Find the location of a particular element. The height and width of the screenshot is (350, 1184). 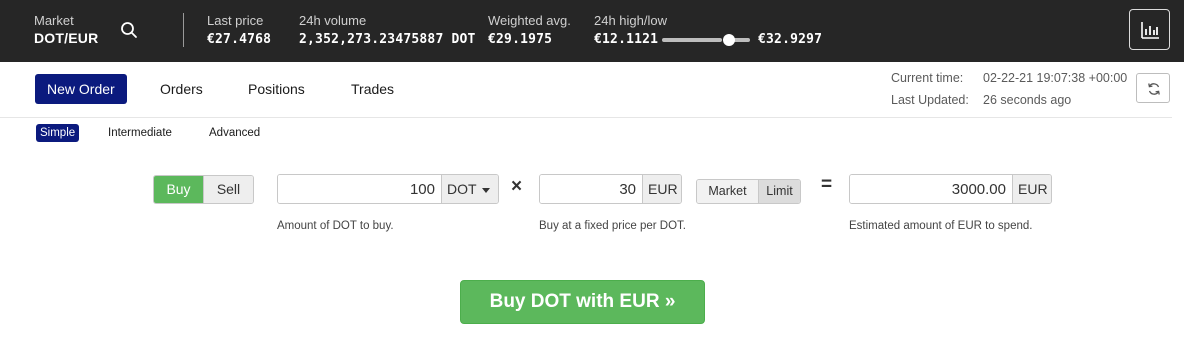

multiply-icon: × is located at coordinates (517, 186).